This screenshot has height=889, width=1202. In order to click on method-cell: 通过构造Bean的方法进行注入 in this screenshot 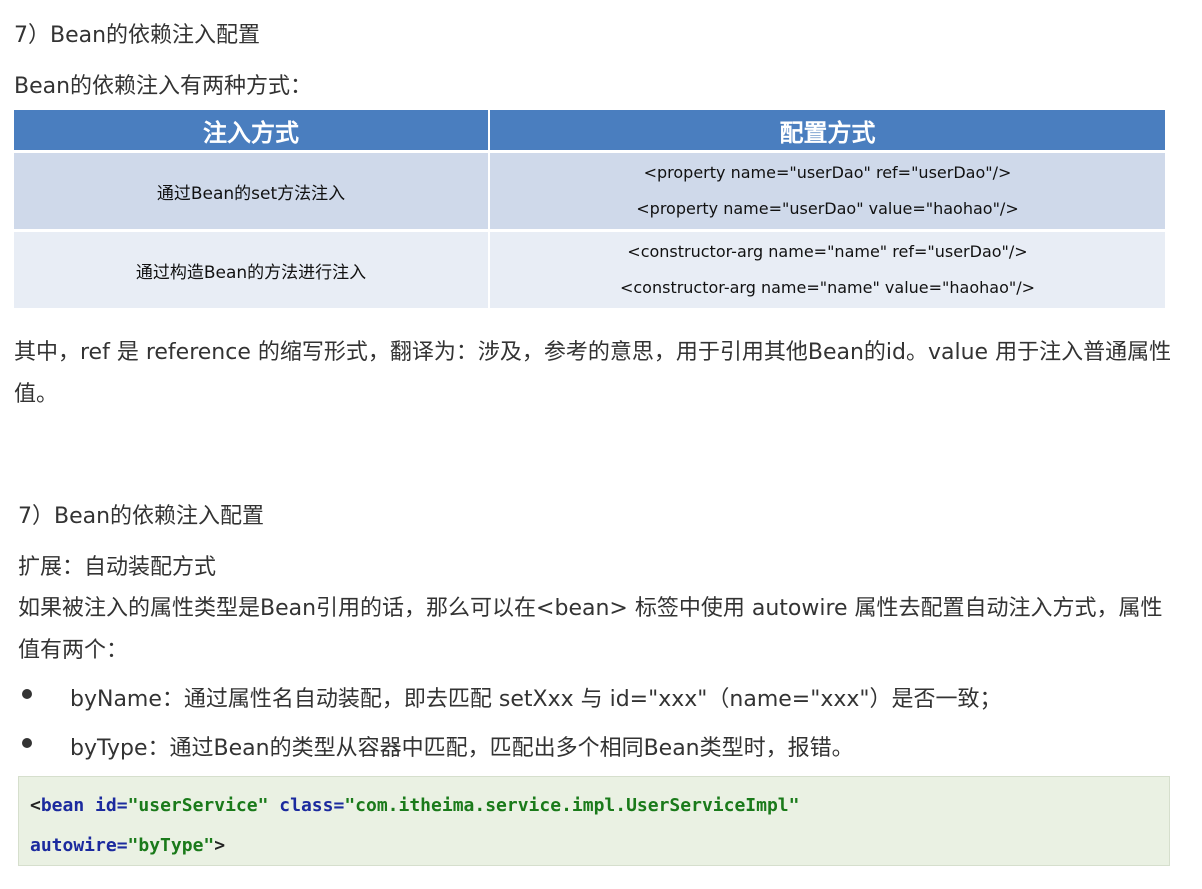, I will do `click(252, 268)`.